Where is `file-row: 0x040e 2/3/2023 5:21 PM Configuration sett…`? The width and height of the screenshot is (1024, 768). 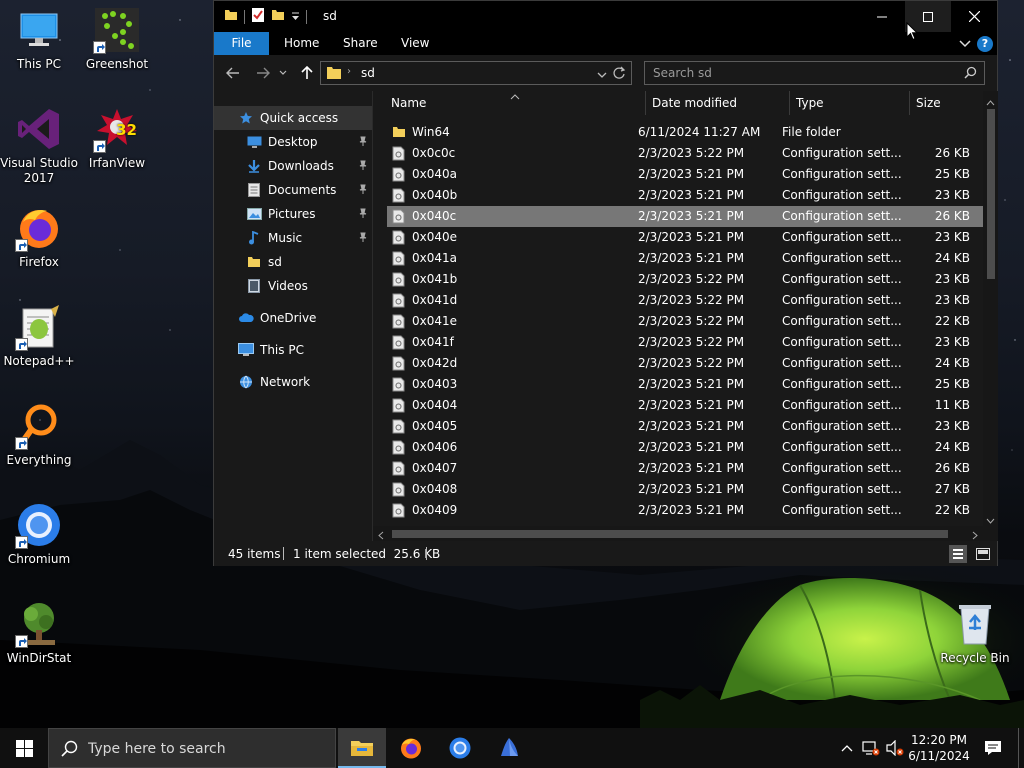
file-row: 0x040e 2/3/2023 5:21 PM Configuration sett… is located at coordinates (685, 237).